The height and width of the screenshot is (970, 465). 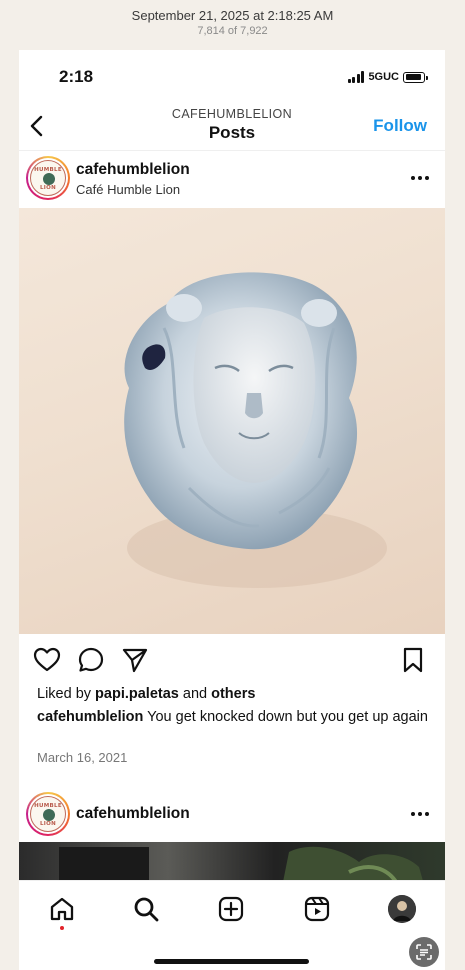 I want to click on post-actions, so click(x=232, y=662).